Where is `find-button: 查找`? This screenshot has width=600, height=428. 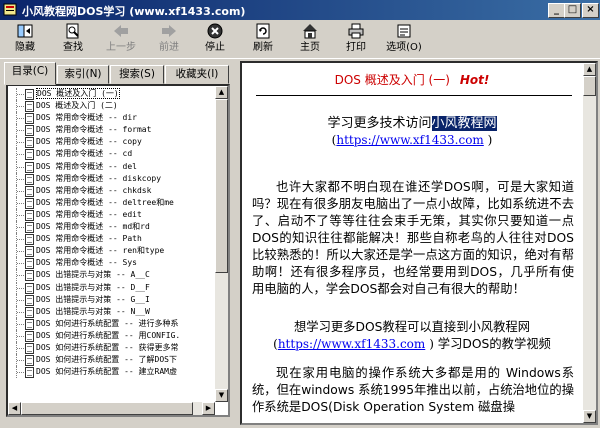 find-button: 查找 is located at coordinates (73, 39).